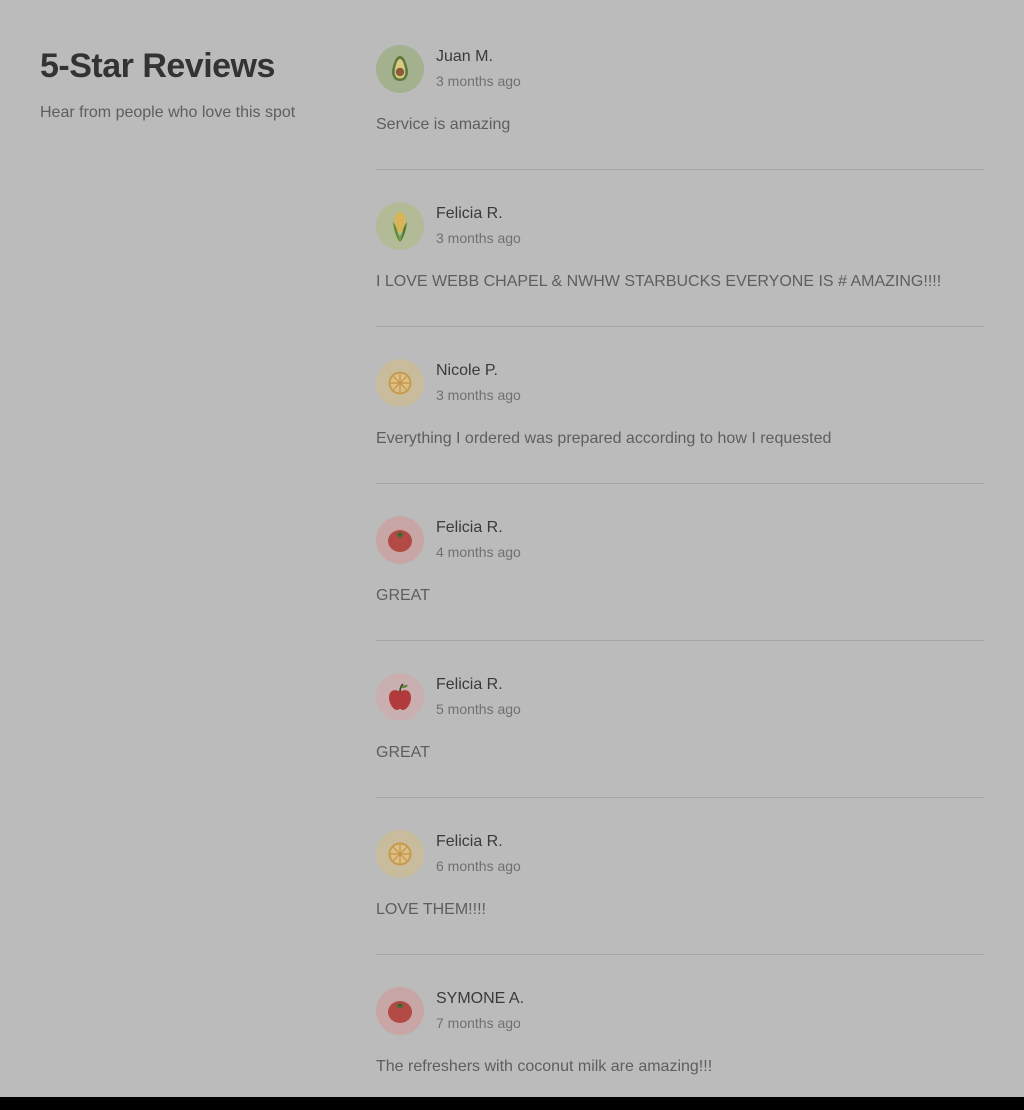 The height and width of the screenshot is (1110, 1024). I want to click on review-text: Service is amazing, so click(443, 124).